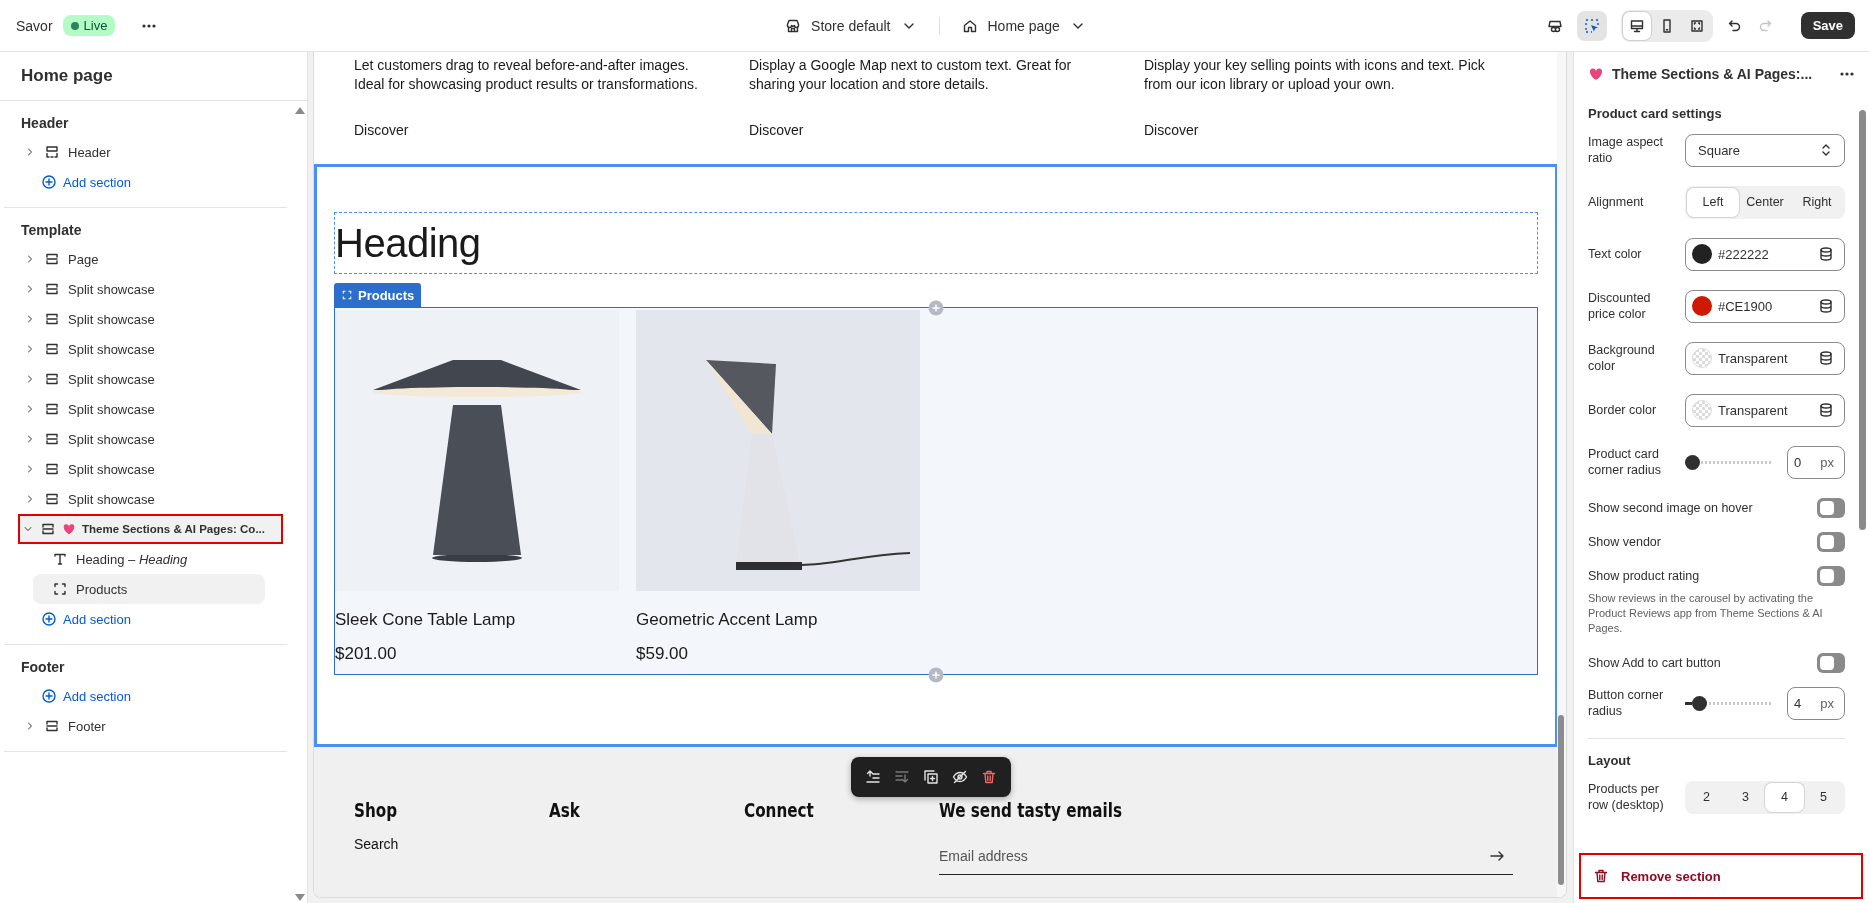 The width and height of the screenshot is (1869, 903). I want to click on field-label: Button corner radius, so click(1626, 703).